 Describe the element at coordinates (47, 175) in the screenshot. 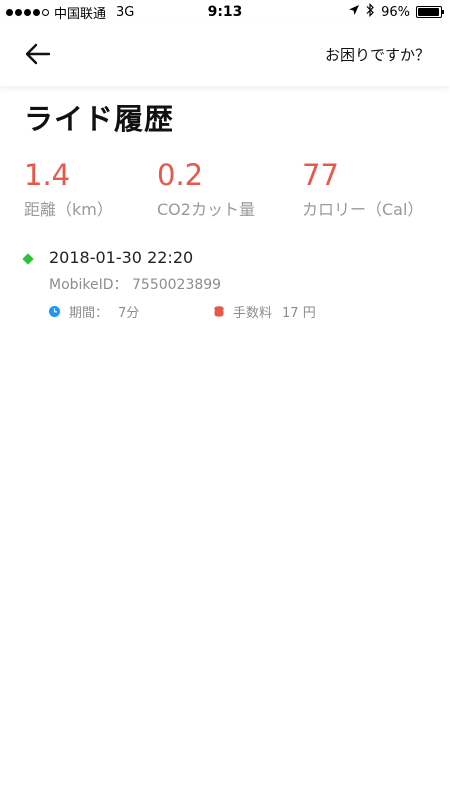

I see `stat-distance-value: 1.4` at that location.